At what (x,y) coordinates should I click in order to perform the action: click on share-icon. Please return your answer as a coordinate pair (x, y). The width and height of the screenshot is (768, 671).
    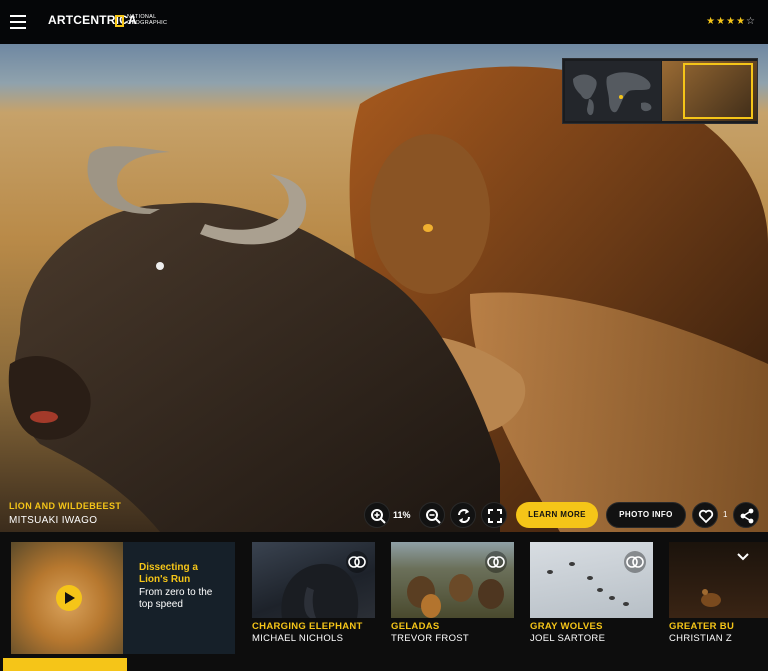
    Looking at the image, I should click on (747, 516).